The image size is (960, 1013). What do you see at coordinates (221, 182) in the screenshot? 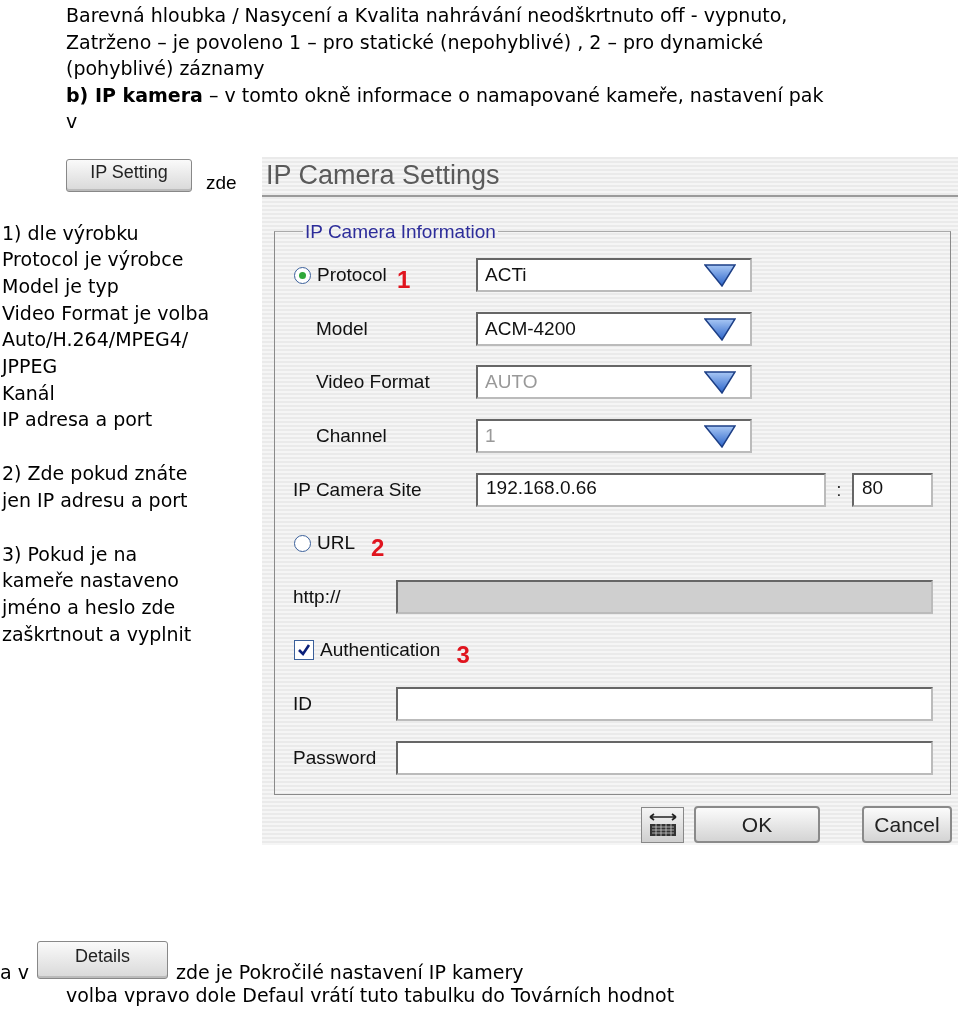
I see `caption: zde` at bounding box center [221, 182].